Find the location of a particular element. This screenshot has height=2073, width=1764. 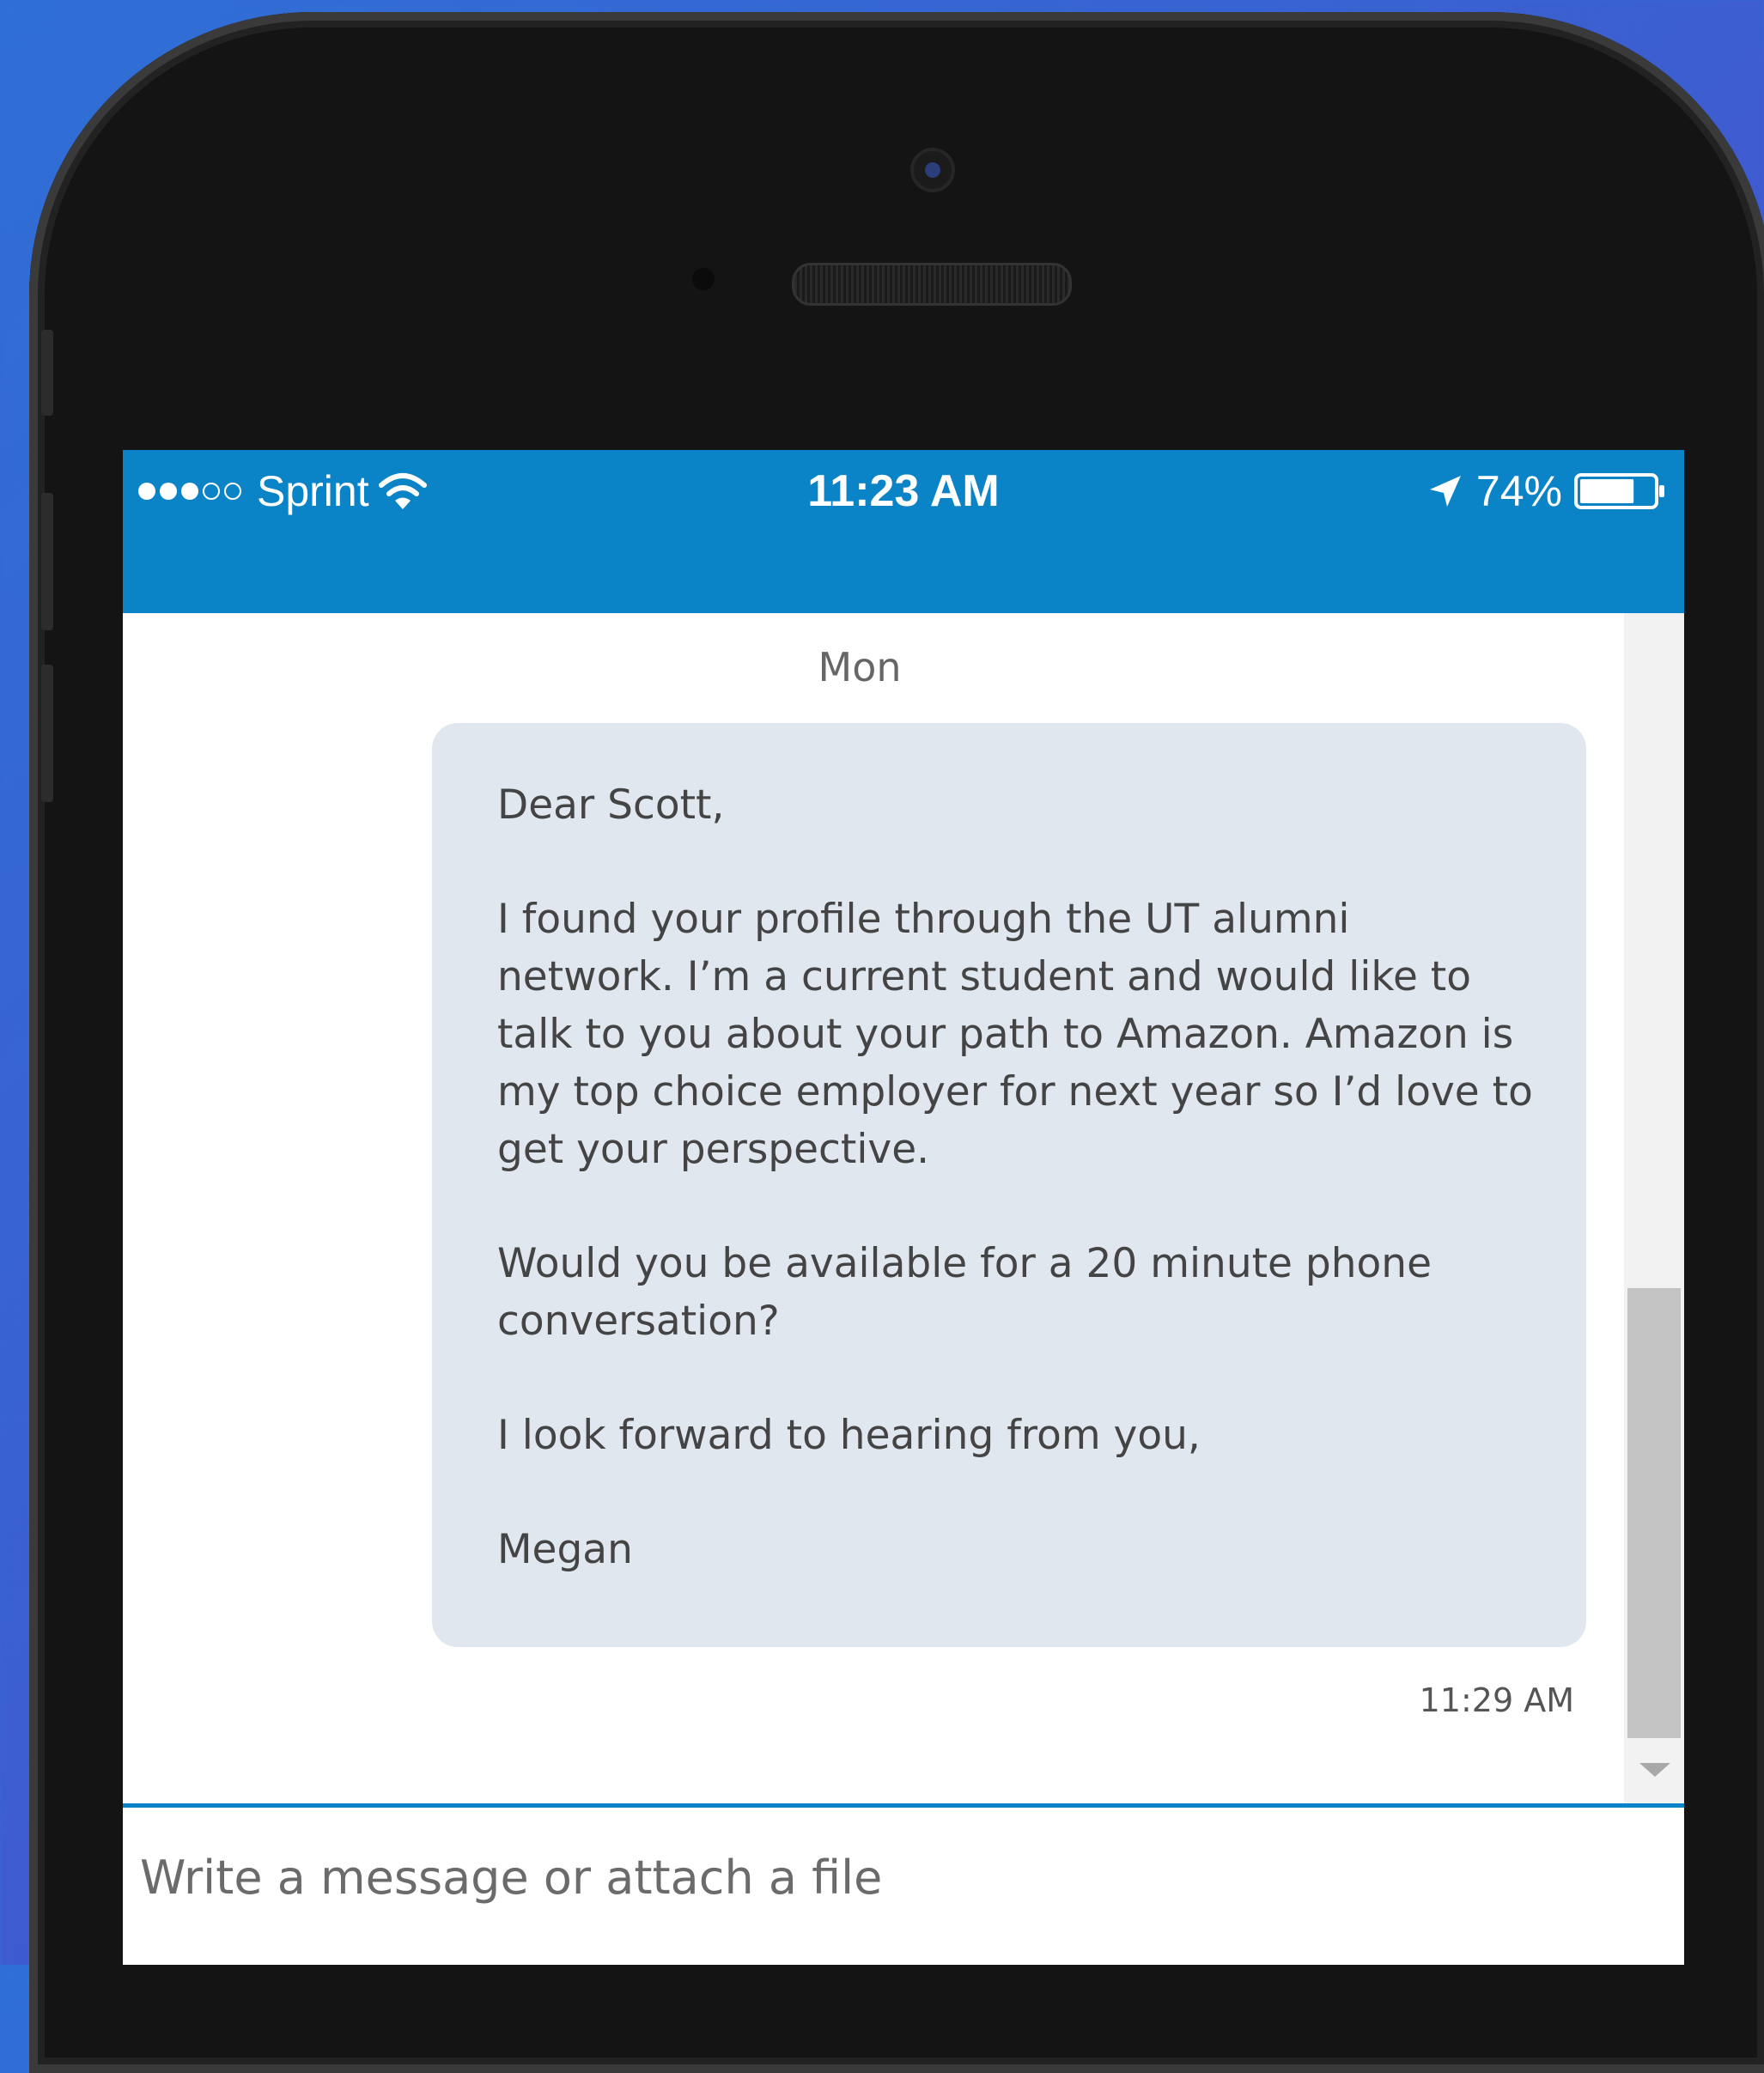

message-closing: I look forward to hearing from you, is located at coordinates (849, 1435).